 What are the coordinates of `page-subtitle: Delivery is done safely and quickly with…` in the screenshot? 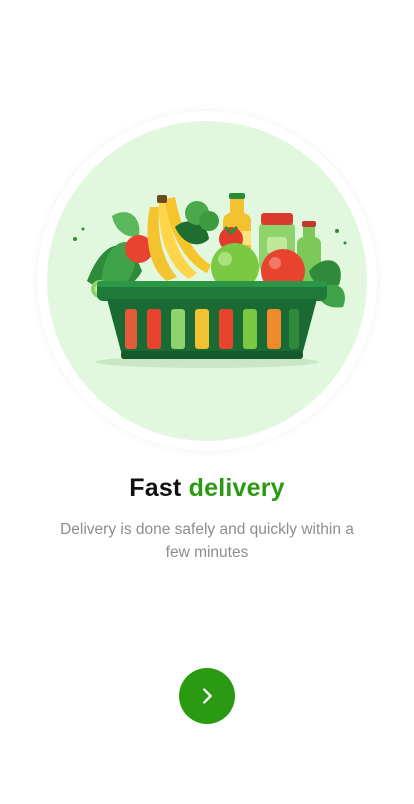 It's located at (207, 541).